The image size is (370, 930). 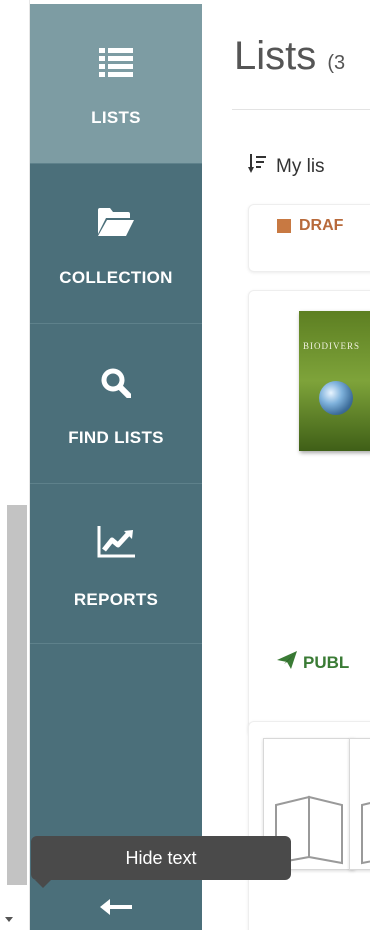 I want to click on folder-open-icon, so click(x=116, y=222).